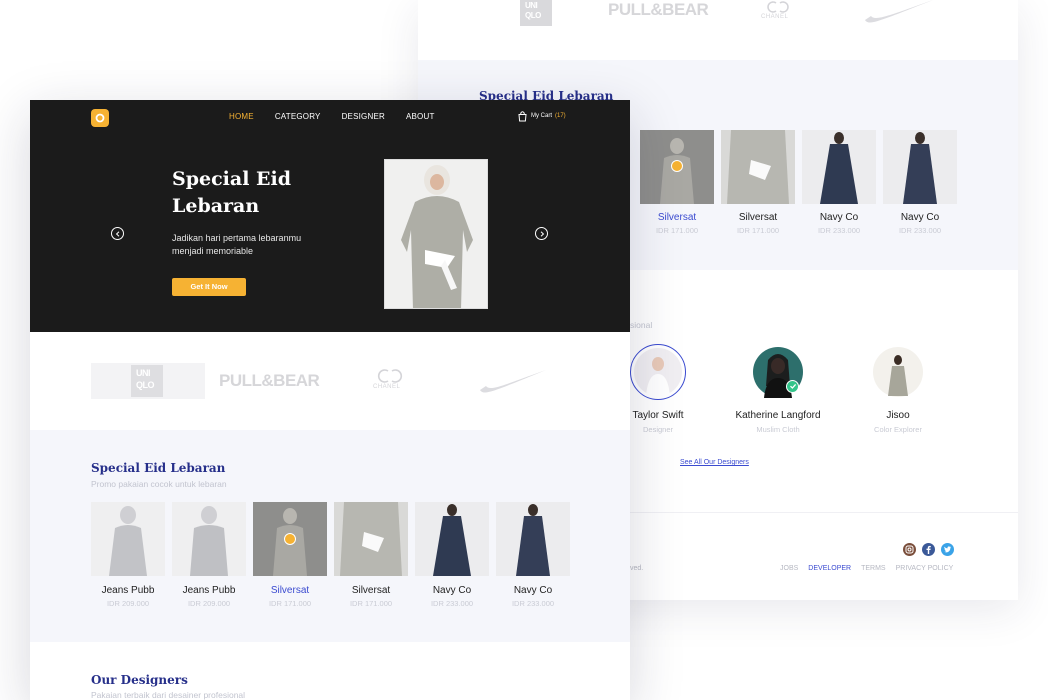 The width and height of the screenshot is (1048, 700). Describe the element at coordinates (298, 116) in the screenshot. I see `nav-category: CATEGORY` at that location.